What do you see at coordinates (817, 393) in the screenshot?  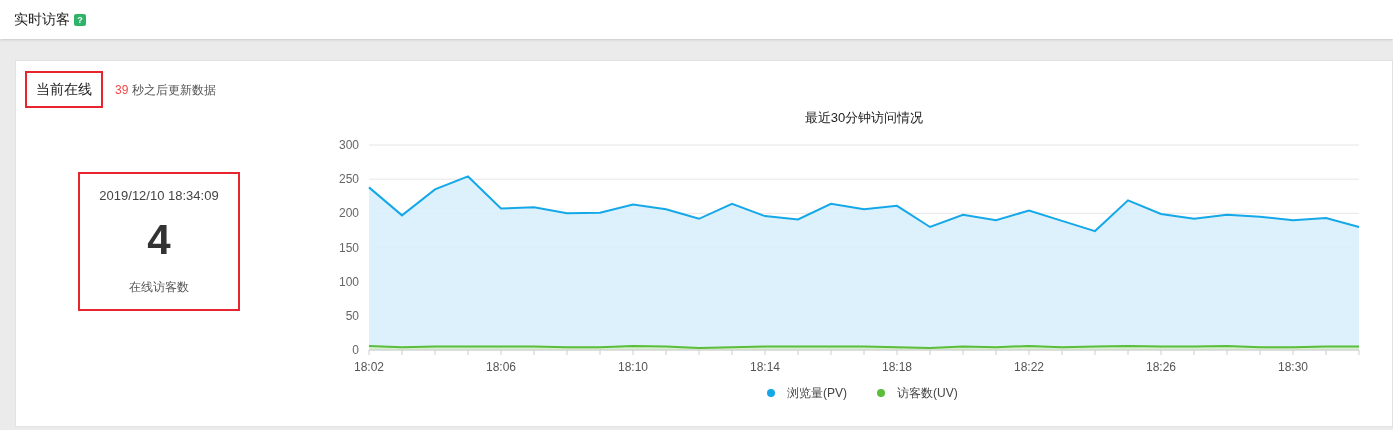 I see `legend-label: 浏览量(PV)` at bounding box center [817, 393].